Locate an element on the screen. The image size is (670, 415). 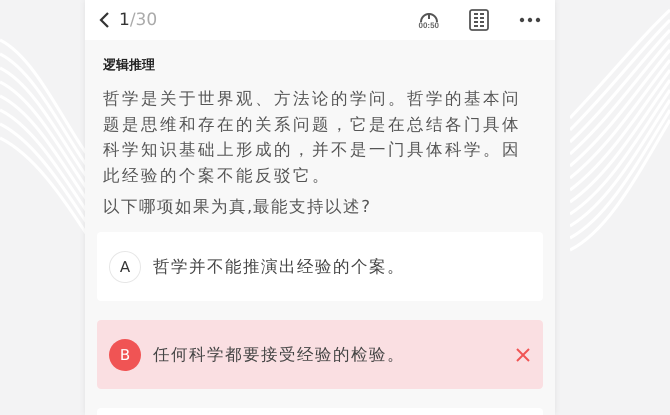
answer-sheet-icon is located at coordinates (479, 20).